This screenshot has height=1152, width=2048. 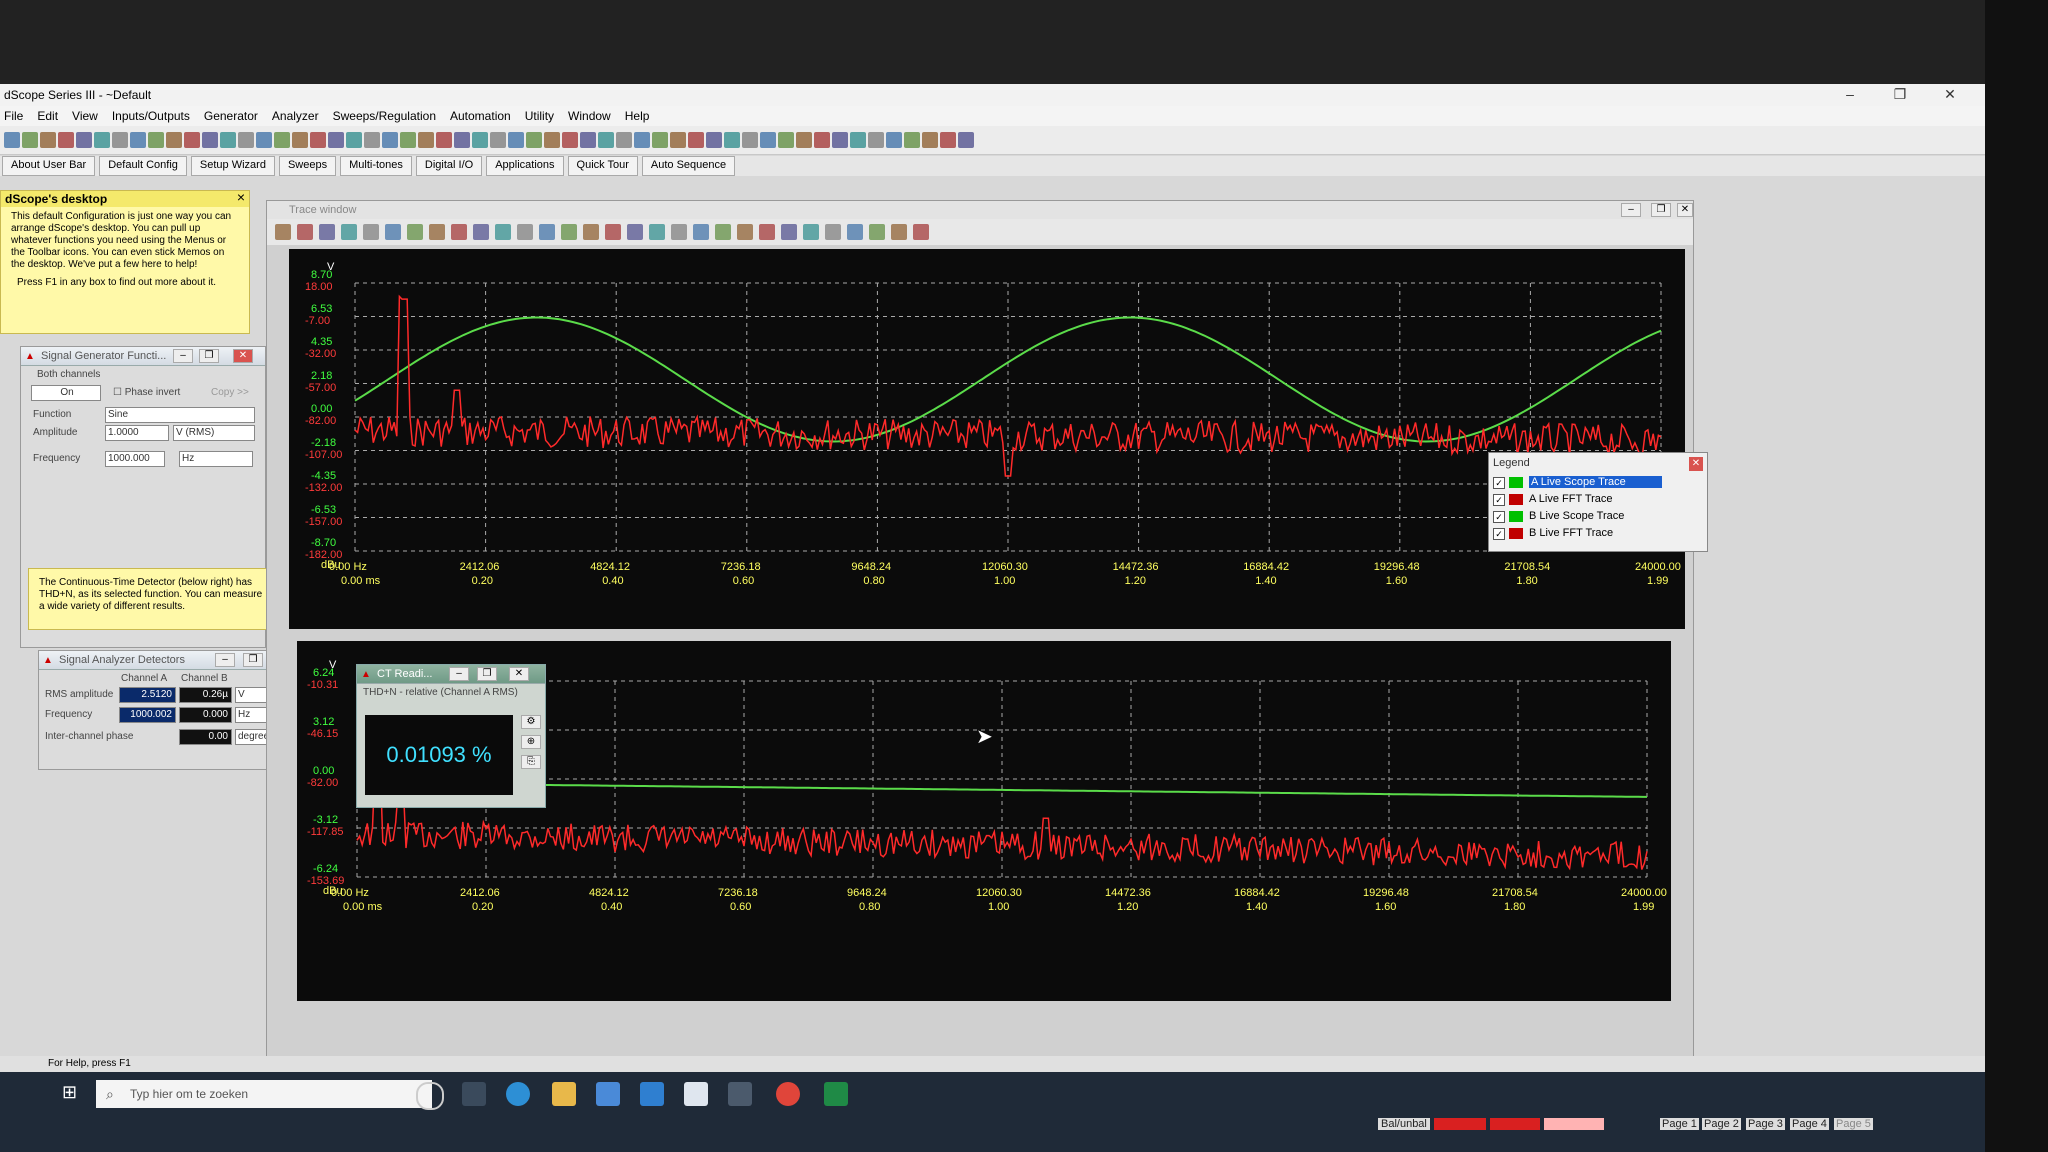 I want to click on about-user-bar-button: About User Bar, so click(x=49, y=166).